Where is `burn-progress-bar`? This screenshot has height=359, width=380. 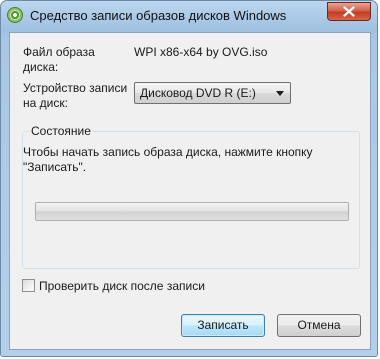
burn-progress-bar is located at coordinates (192, 211).